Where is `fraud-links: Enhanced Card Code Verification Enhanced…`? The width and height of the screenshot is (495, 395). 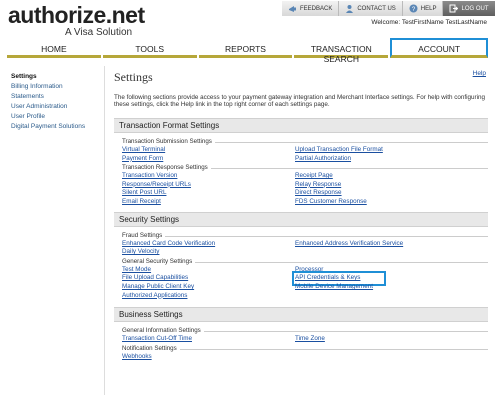 fraud-links: Enhanced Card Code Verification Enhanced… is located at coordinates (305, 248).